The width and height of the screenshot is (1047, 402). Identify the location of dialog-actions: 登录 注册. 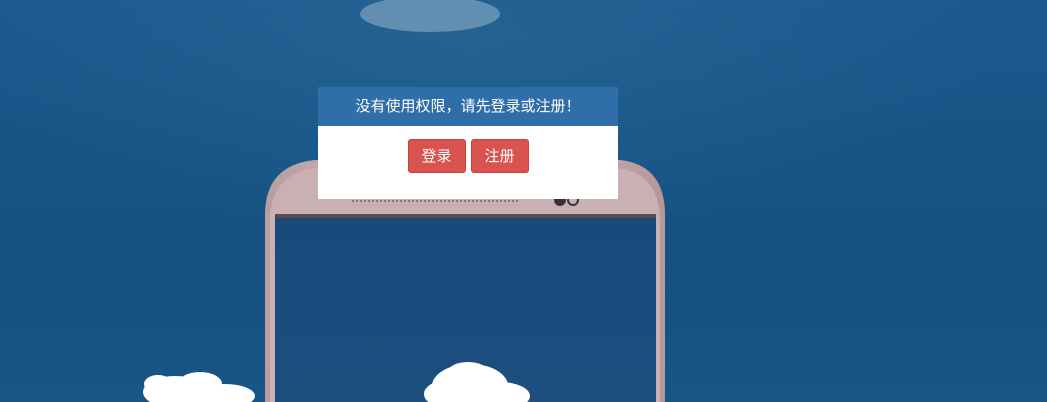
(468, 149).